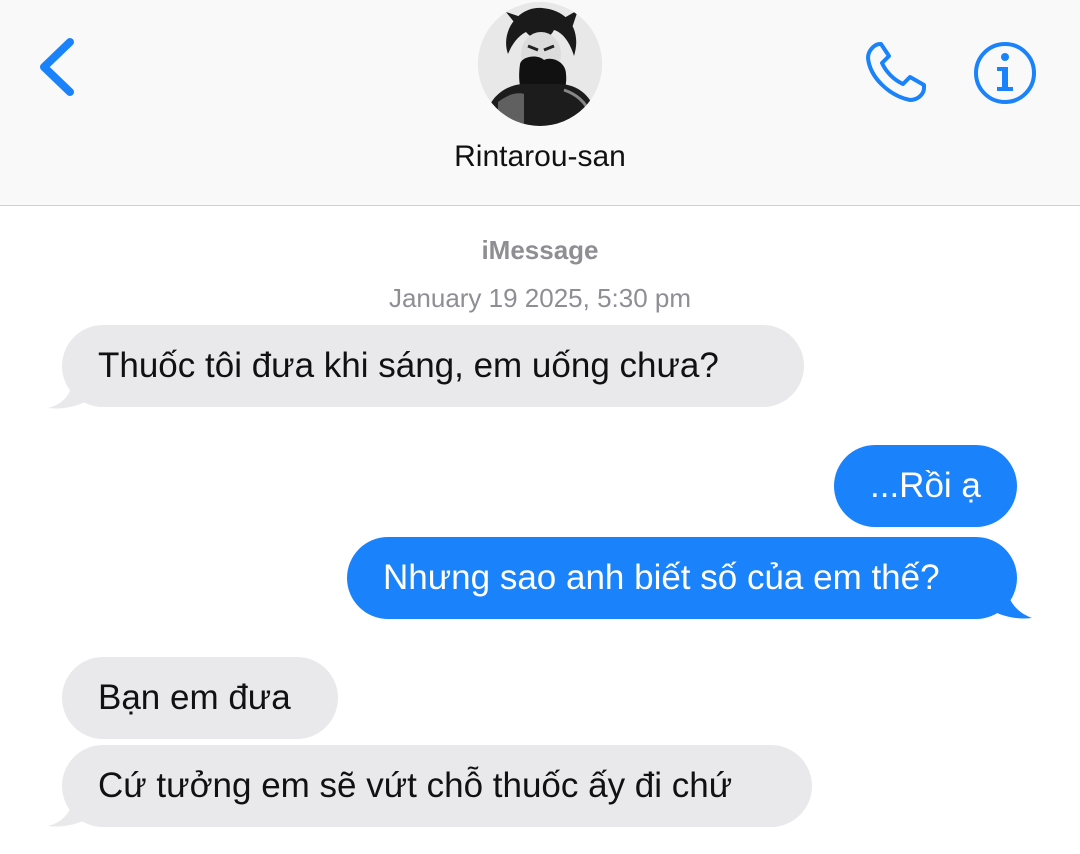 The height and width of the screenshot is (854, 1080). I want to click on message-bubble-sent: Nhưng sao anh biết số của em thế?, so click(682, 578).